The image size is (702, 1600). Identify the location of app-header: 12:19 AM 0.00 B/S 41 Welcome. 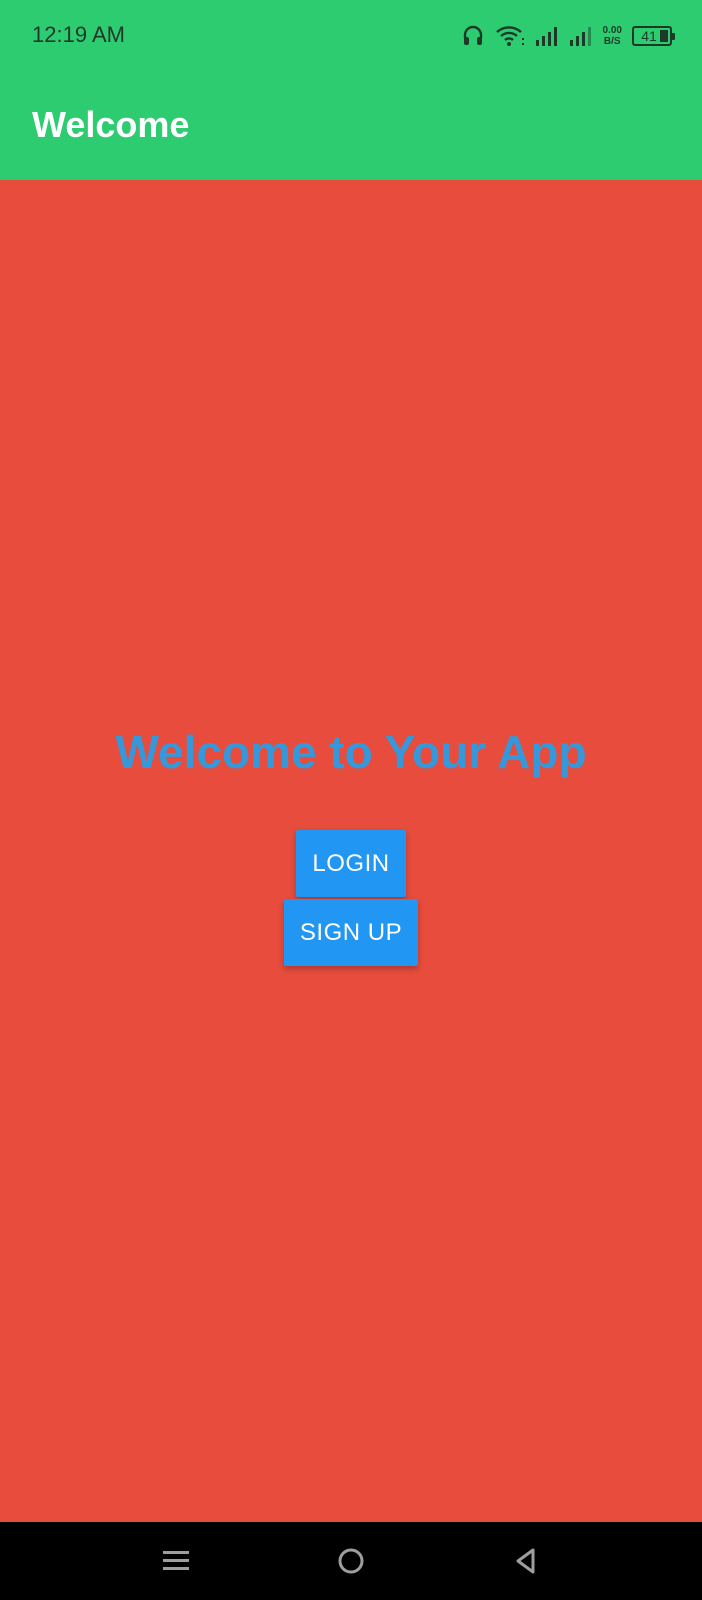
(351, 90).